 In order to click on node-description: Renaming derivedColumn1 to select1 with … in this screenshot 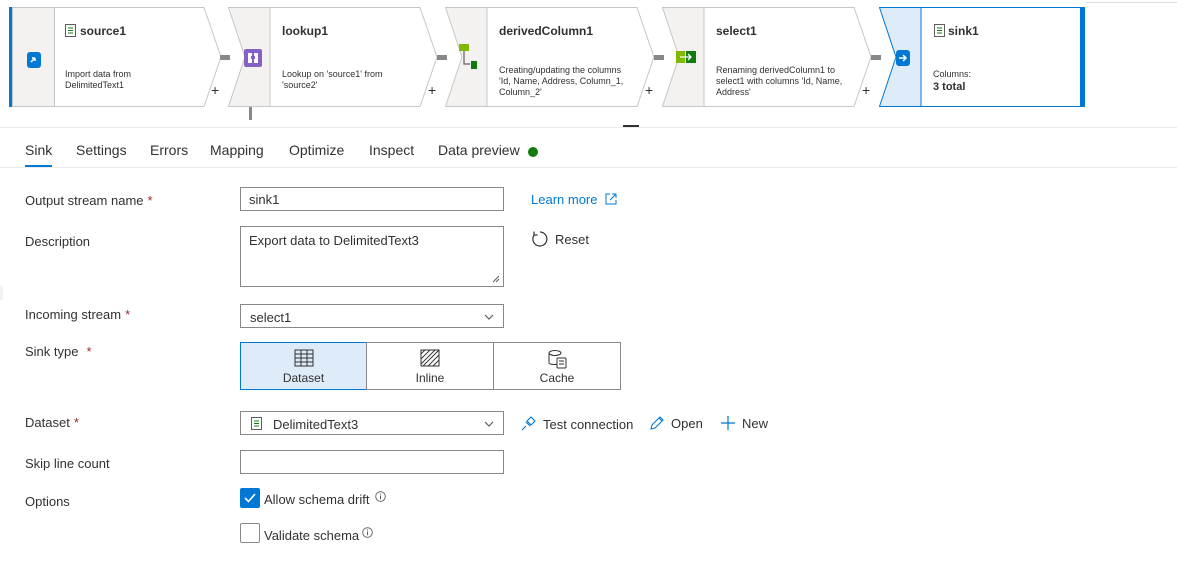, I will do `click(779, 81)`.